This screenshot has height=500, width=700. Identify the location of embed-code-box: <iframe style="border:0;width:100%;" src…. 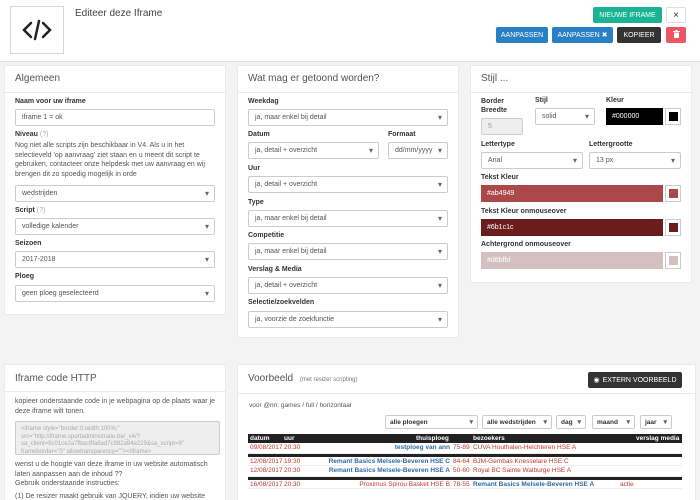
(117, 438).